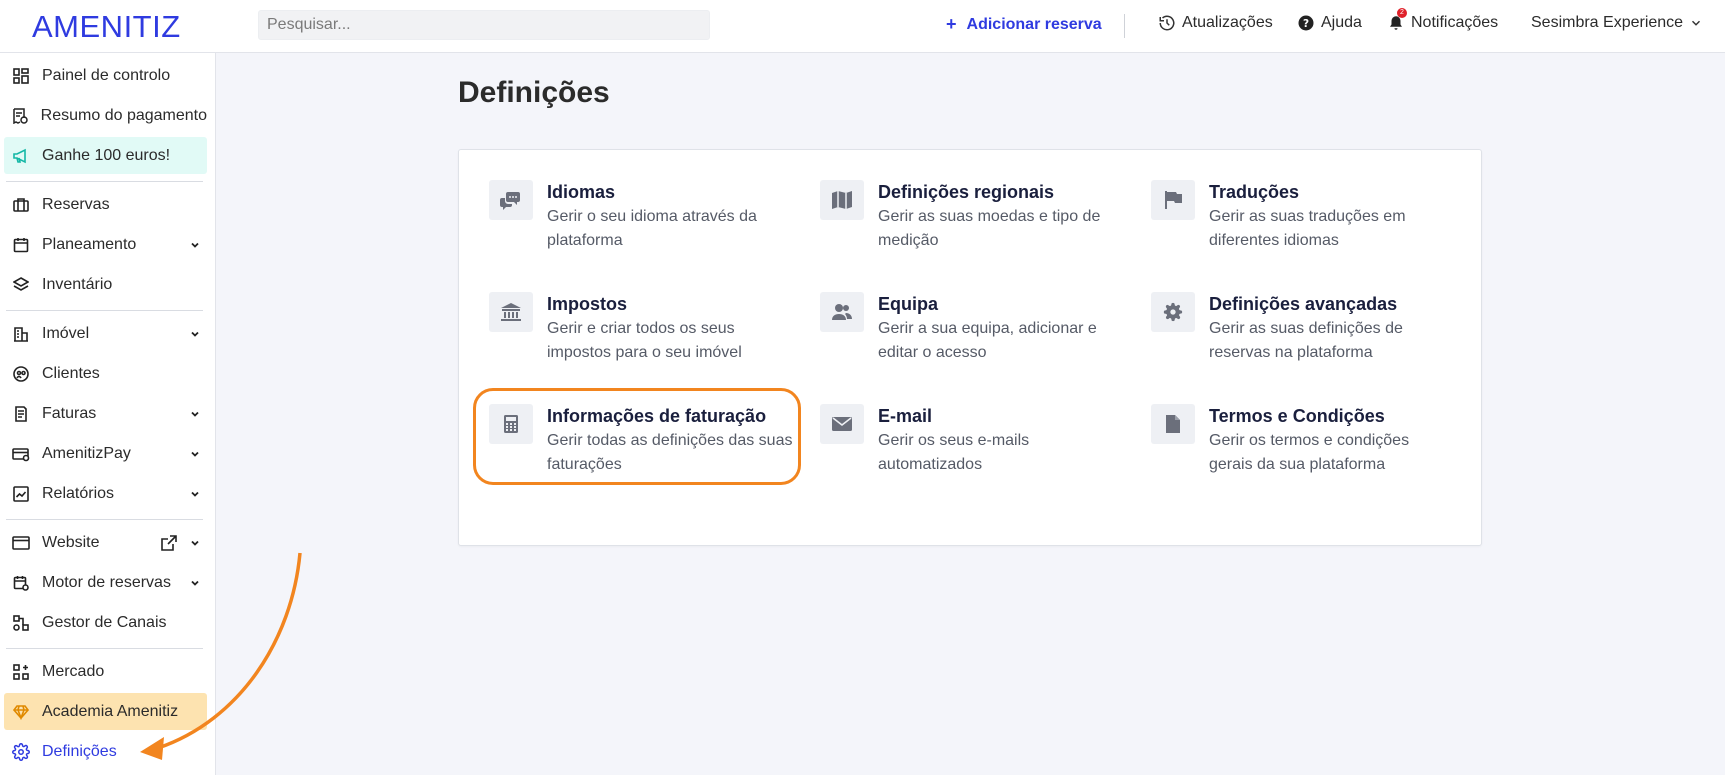  What do you see at coordinates (89, 244) in the screenshot?
I see `sidebar-item-label: Planeamento` at bounding box center [89, 244].